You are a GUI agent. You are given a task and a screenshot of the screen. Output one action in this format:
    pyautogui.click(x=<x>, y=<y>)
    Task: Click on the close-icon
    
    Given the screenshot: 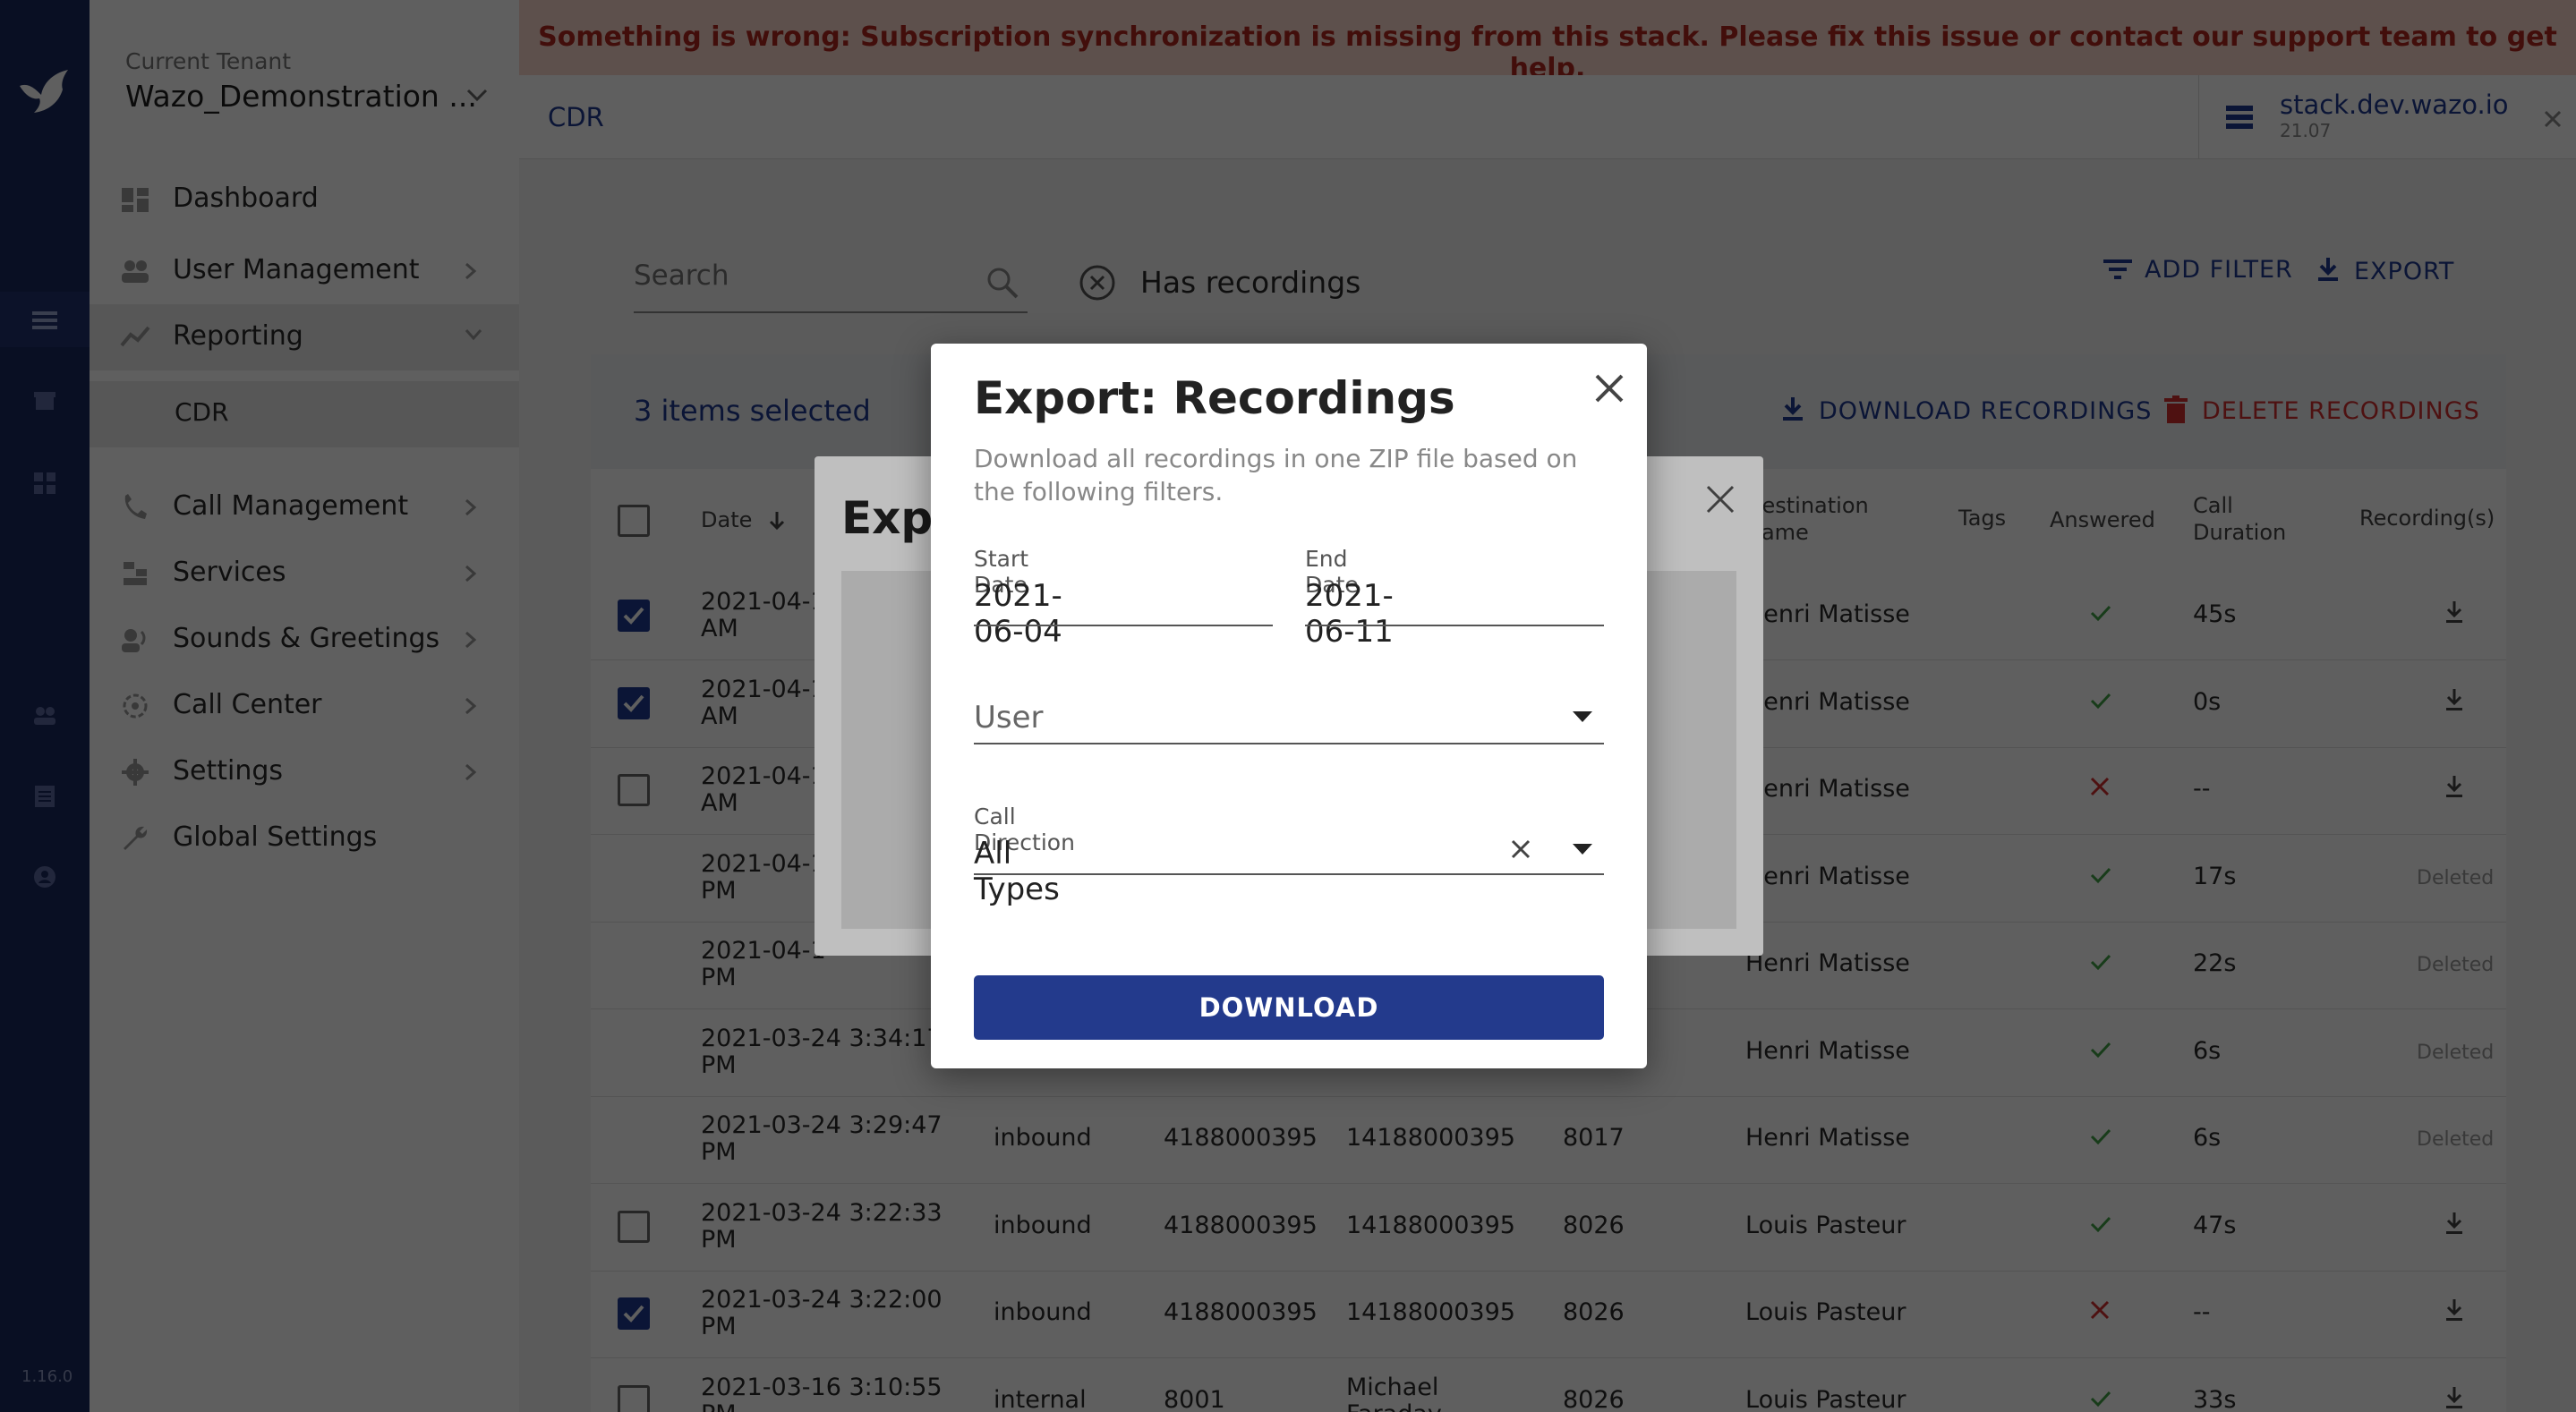 What is the action you would take?
    pyautogui.click(x=1609, y=388)
    